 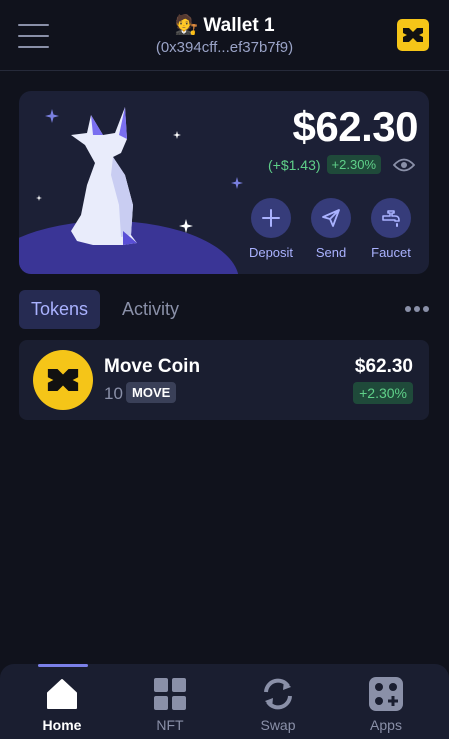 I want to click on apps-icon, so click(x=386, y=694).